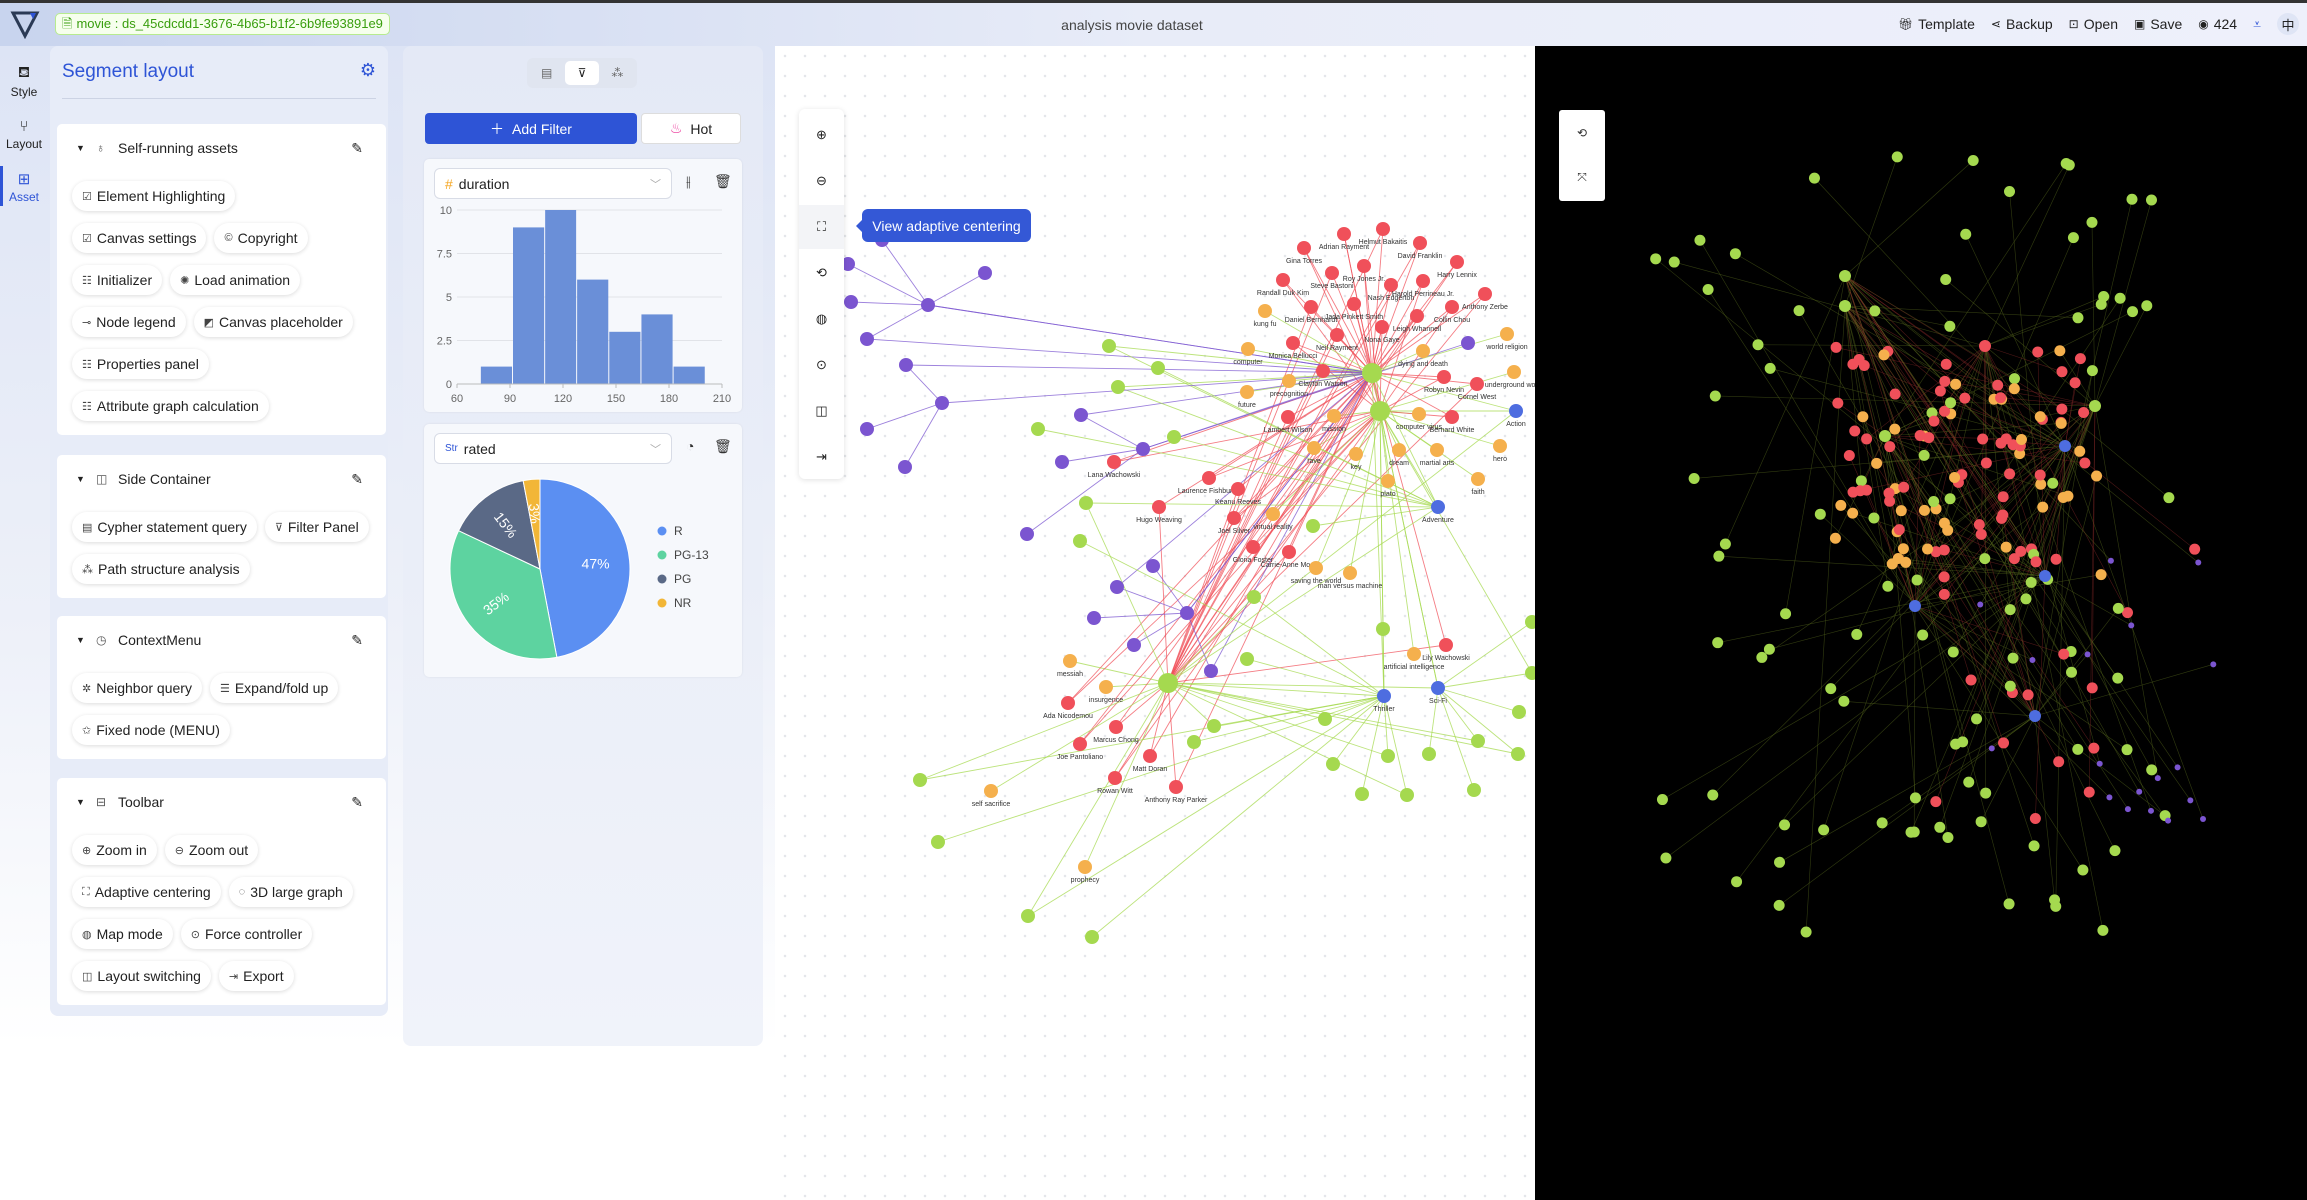 This screenshot has height=1200, width=2307. What do you see at coordinates (114, 850) in the screenshot?
I see `chip-zoom-in: ⊕ Zoom in` at bounding box center [114, 850].